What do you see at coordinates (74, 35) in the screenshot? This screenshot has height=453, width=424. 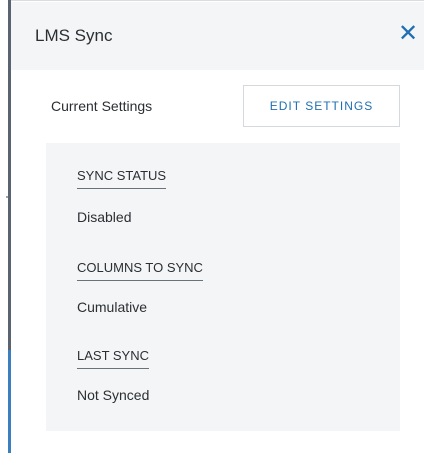 I see `dialog-title: LMS Sync` at bounding box center [74, 35].